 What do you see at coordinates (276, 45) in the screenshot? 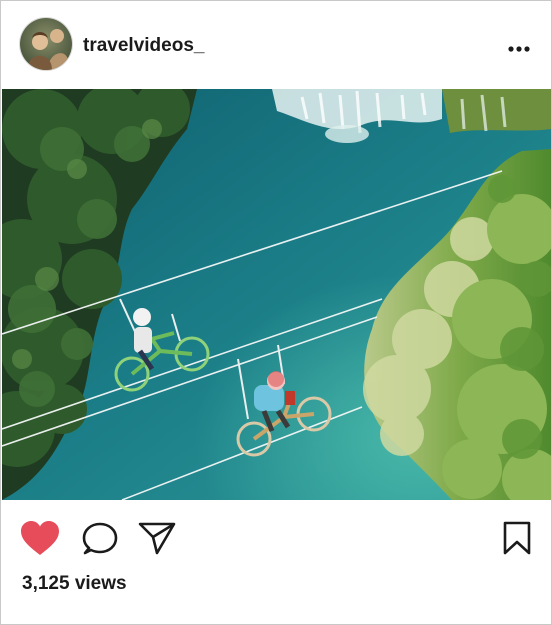
I see `post-header: travelvideos_` at bounding box center [276, 45].